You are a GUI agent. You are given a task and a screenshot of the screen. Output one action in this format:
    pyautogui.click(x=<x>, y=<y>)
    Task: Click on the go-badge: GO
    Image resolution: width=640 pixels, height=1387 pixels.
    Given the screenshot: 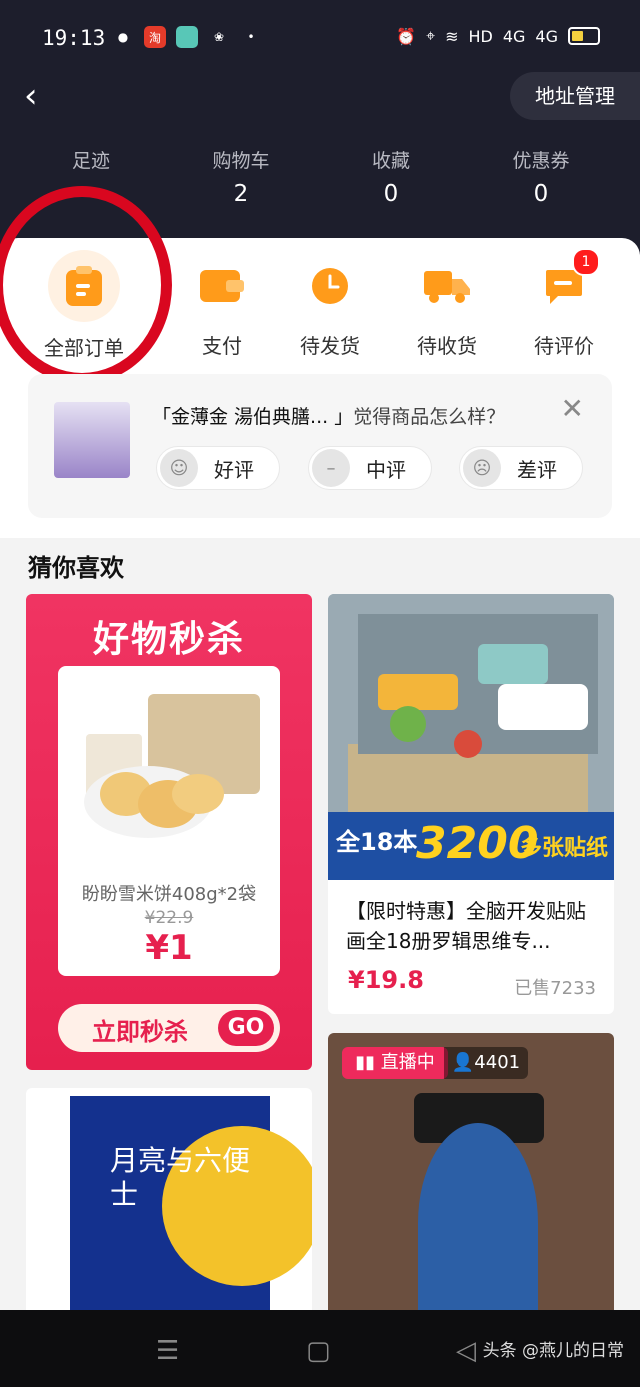 What is the action you would take?
    pyautogui.click(x=246, y=1028)
    